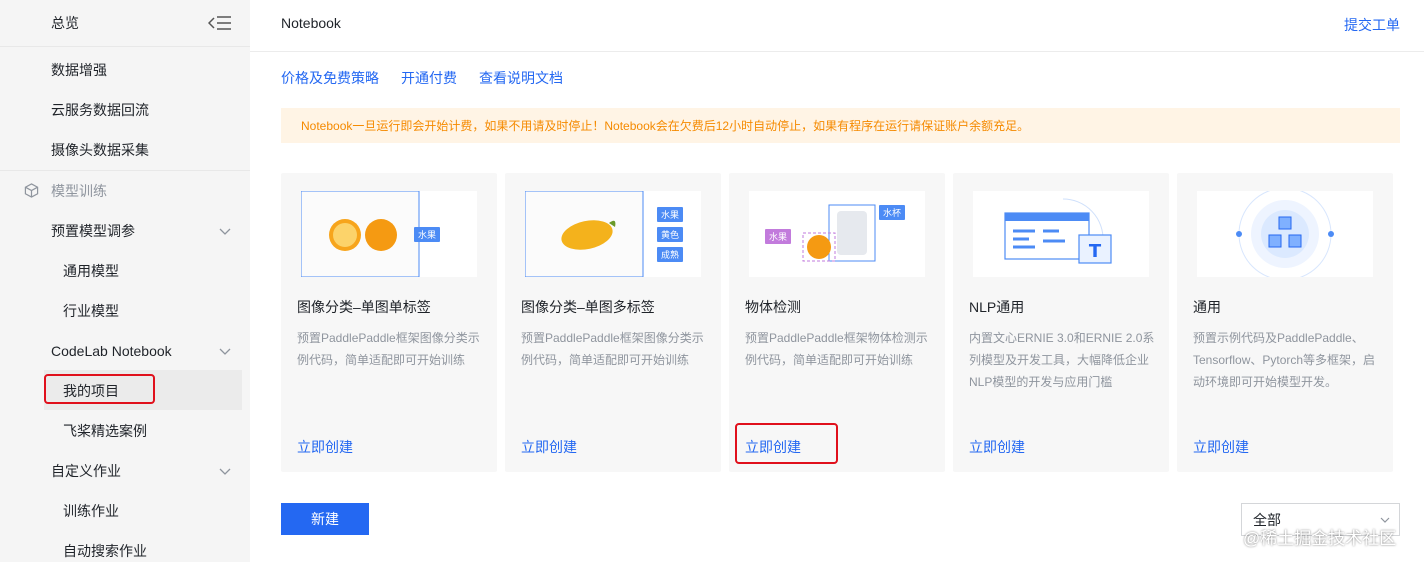  I want to click on sidebar-item-industry-model: 行业模型, so click(125, 311).